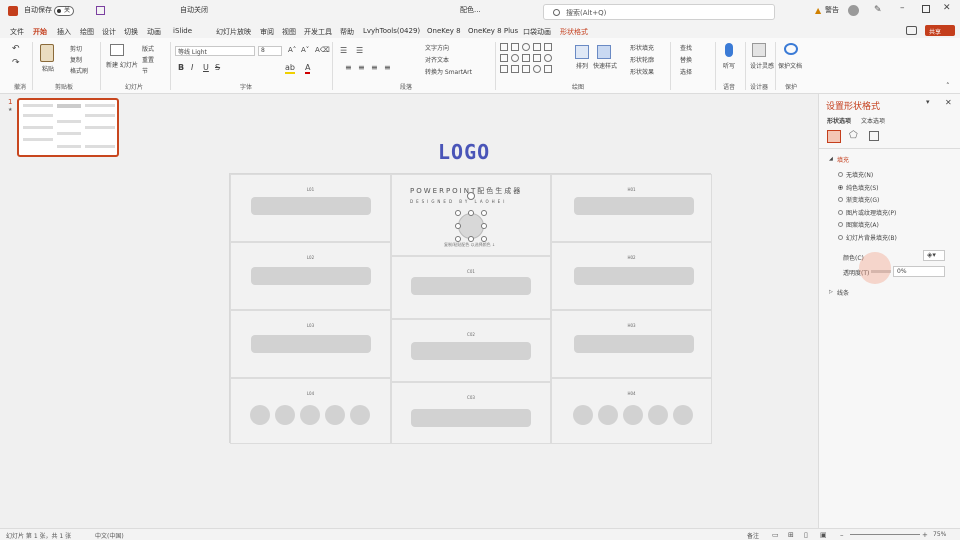 This screenshot has height=540, width=960. Describe the element at coordinates (387, 67) in the screenshot. I see `justify-icon: ≡` at that location.